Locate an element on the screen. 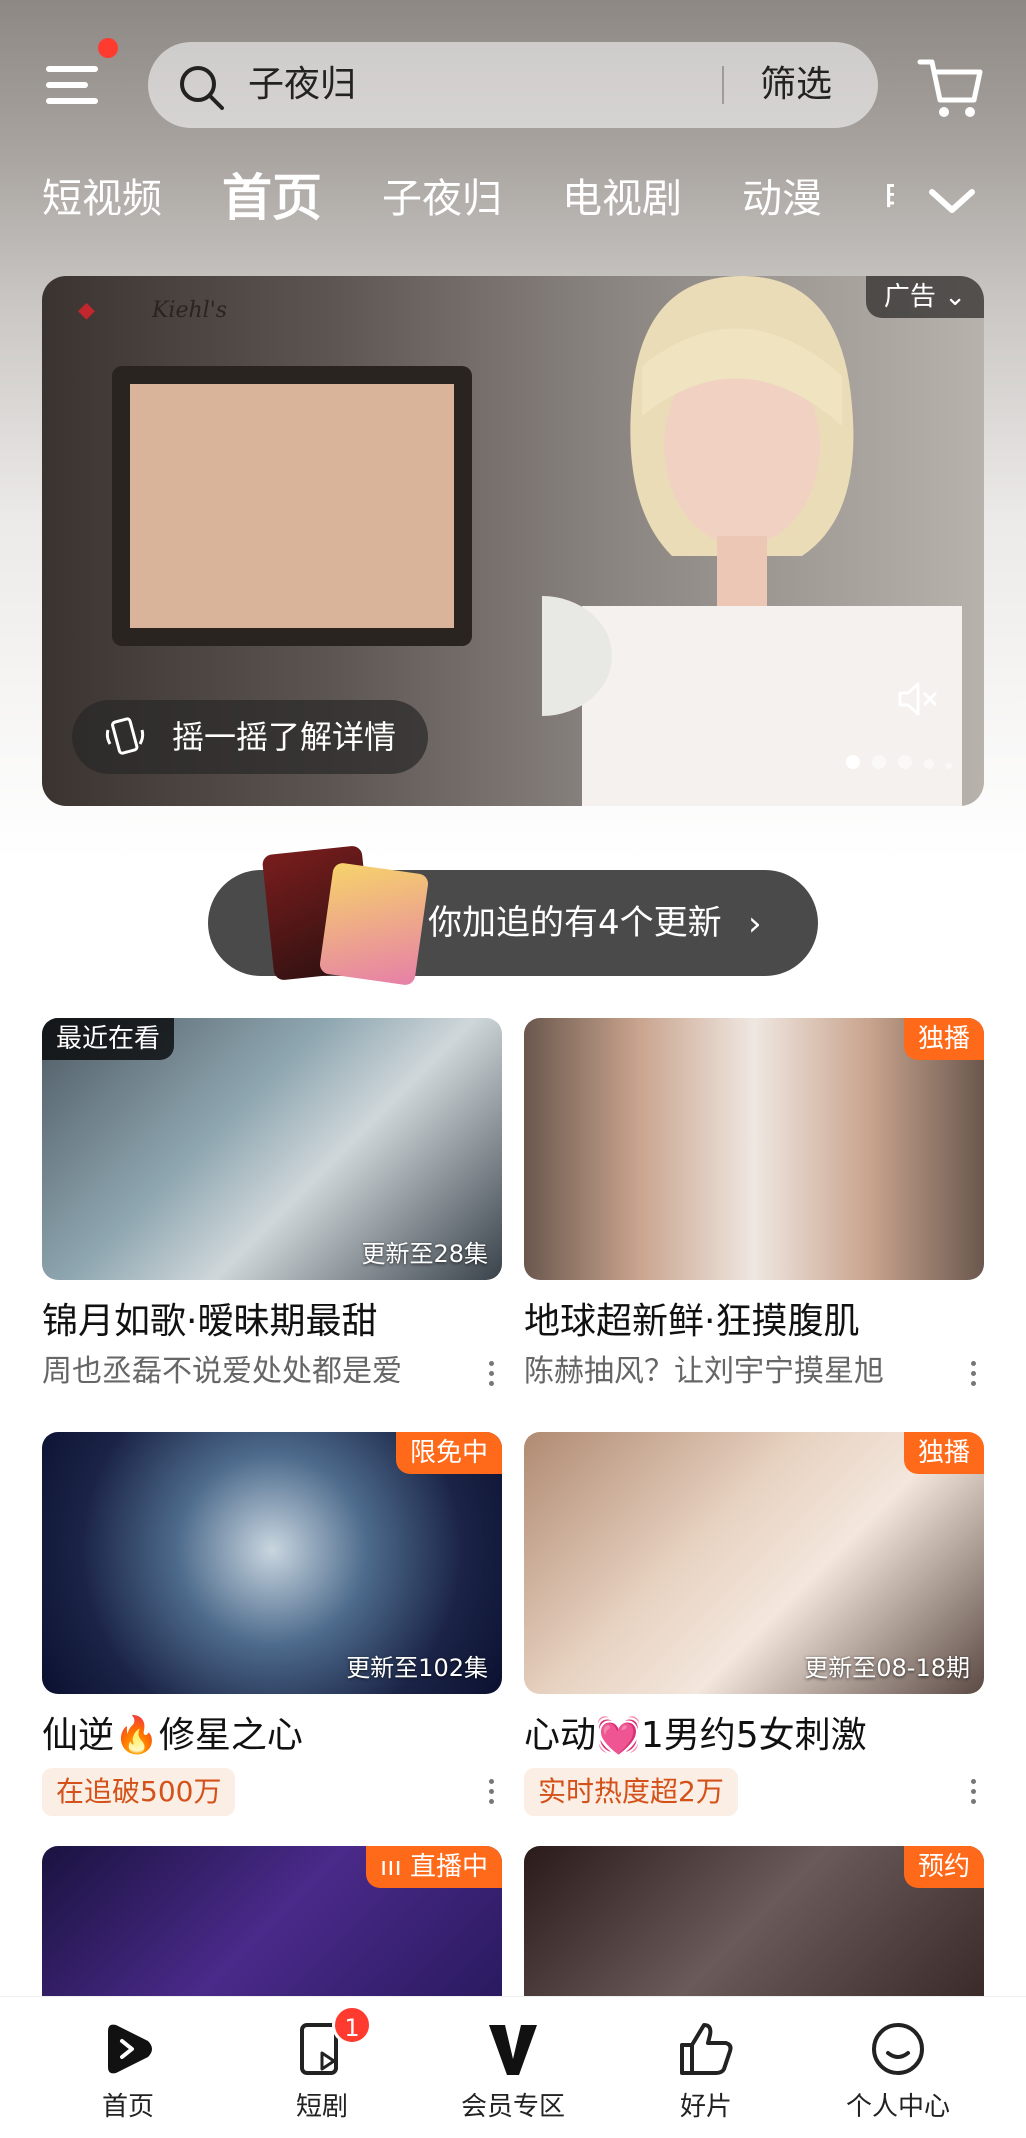  video-card: 独播 地球超新鲜·狂摸腹肌 陈赫抽风？让刘宇宁摸星旭 is located at coordinates (754, 1206).